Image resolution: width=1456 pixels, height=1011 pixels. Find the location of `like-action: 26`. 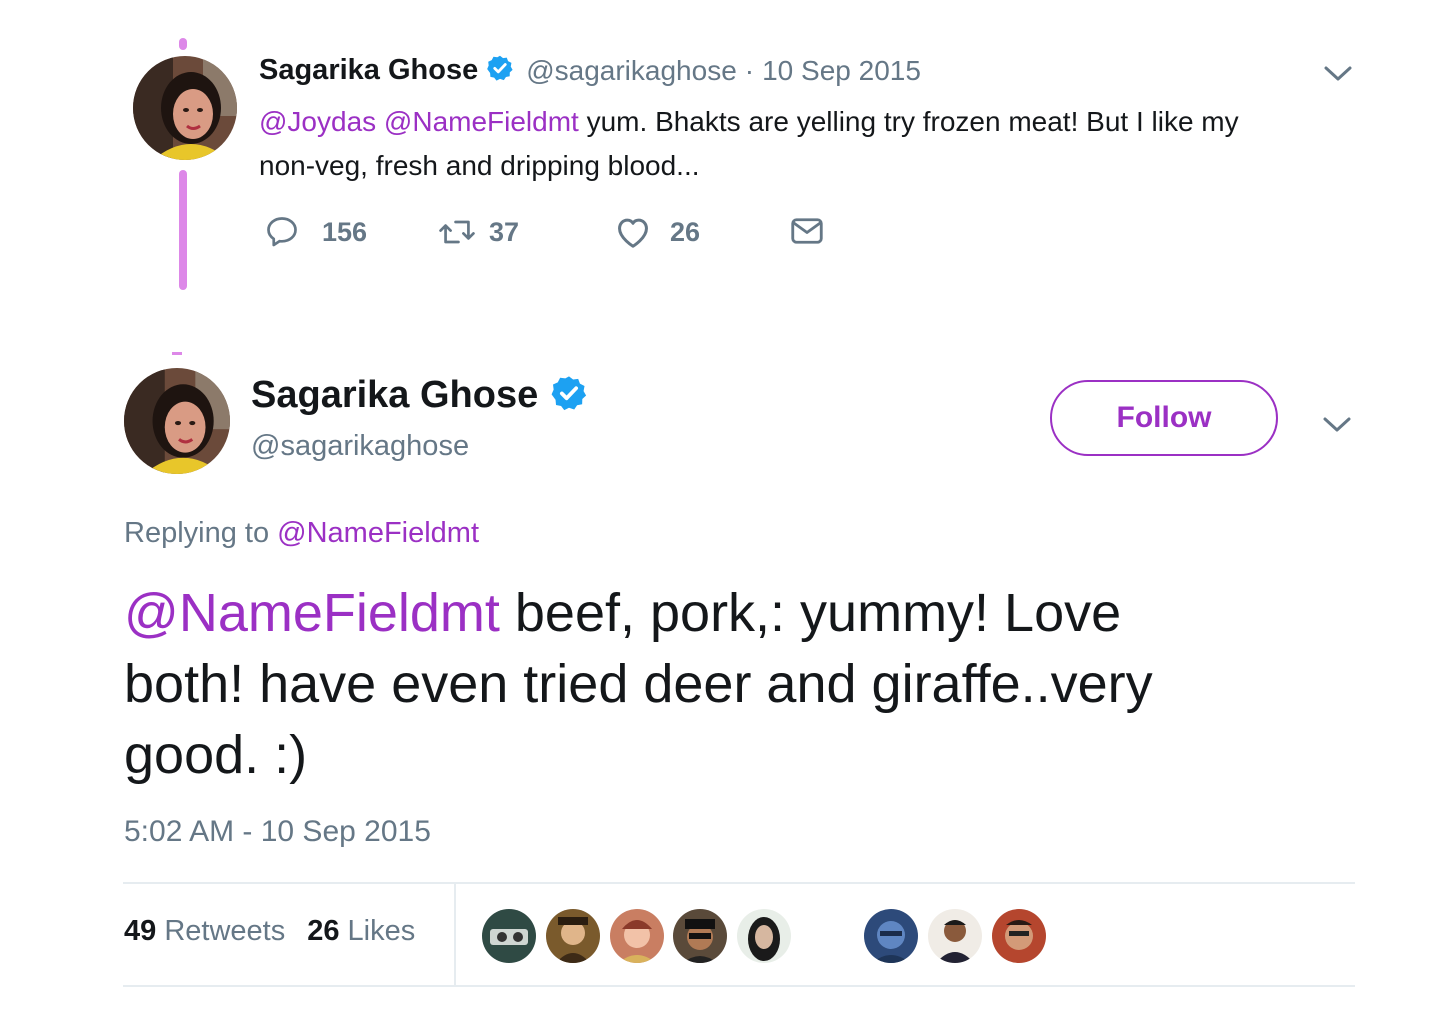

like-action: 26 is located at coordinates (657, 232).